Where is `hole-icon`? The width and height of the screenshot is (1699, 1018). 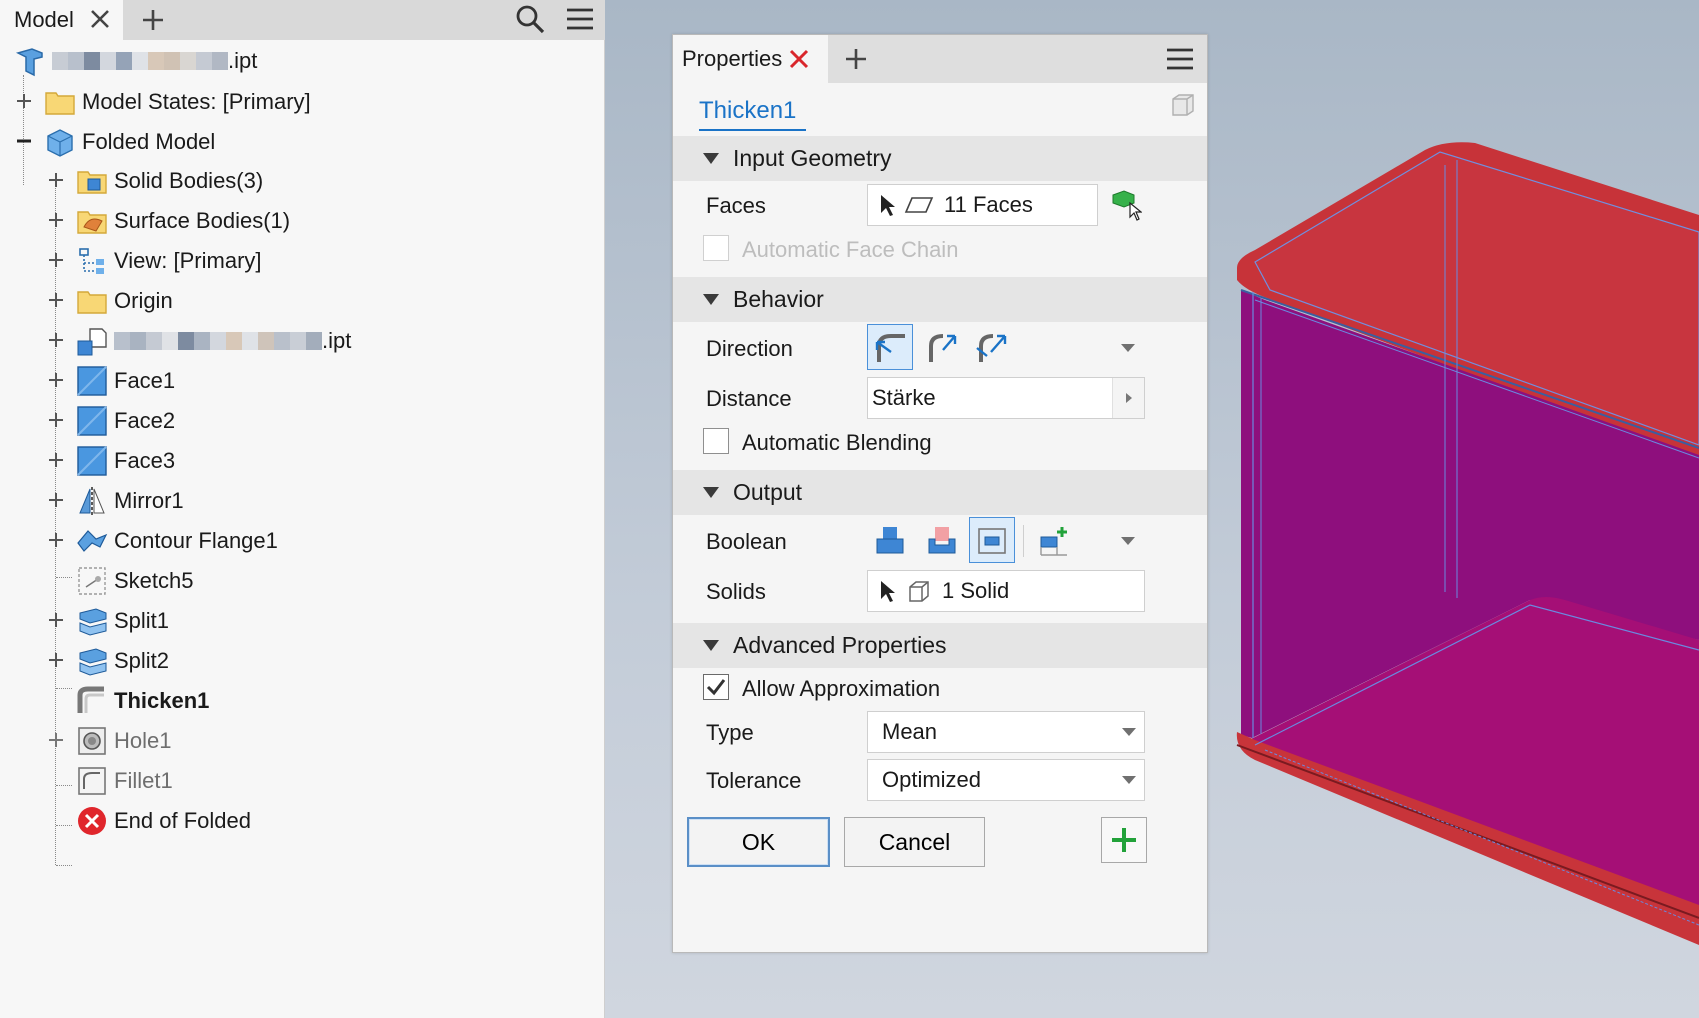 hole-icon is located at coordinates (92, 741).